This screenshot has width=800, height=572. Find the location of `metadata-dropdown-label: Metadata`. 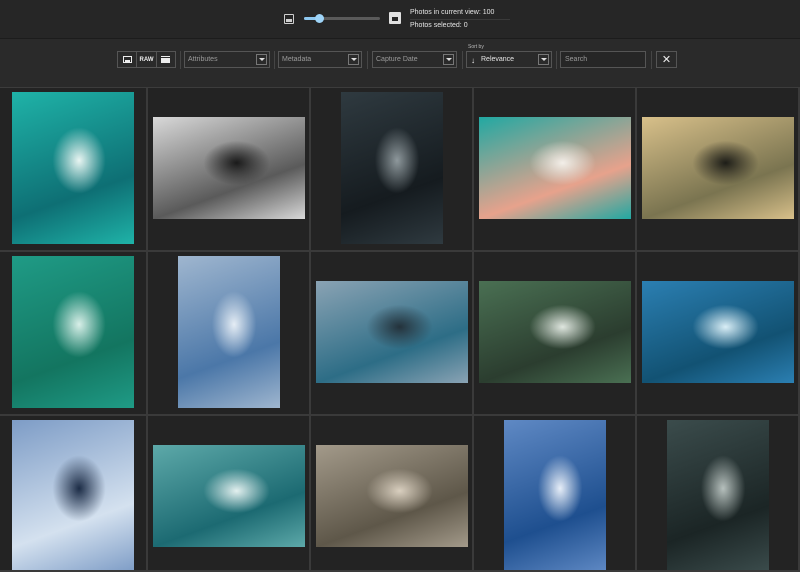

metadata-dropdown-label: Metadata is located at coordinates (297, 59).